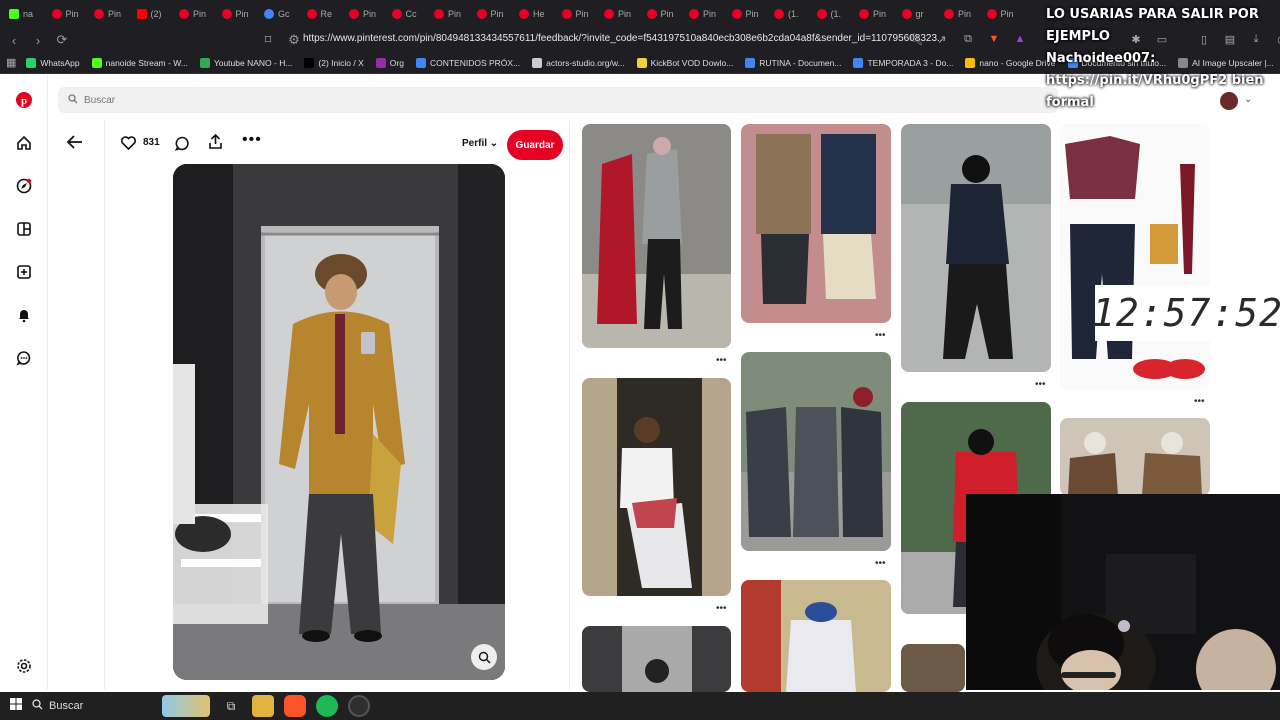 The image size is (1280, 720). What do you see at coordinates (295, 706) in the screenshot?
I see `brave-browser-icon` at bounding box center [295, 706].